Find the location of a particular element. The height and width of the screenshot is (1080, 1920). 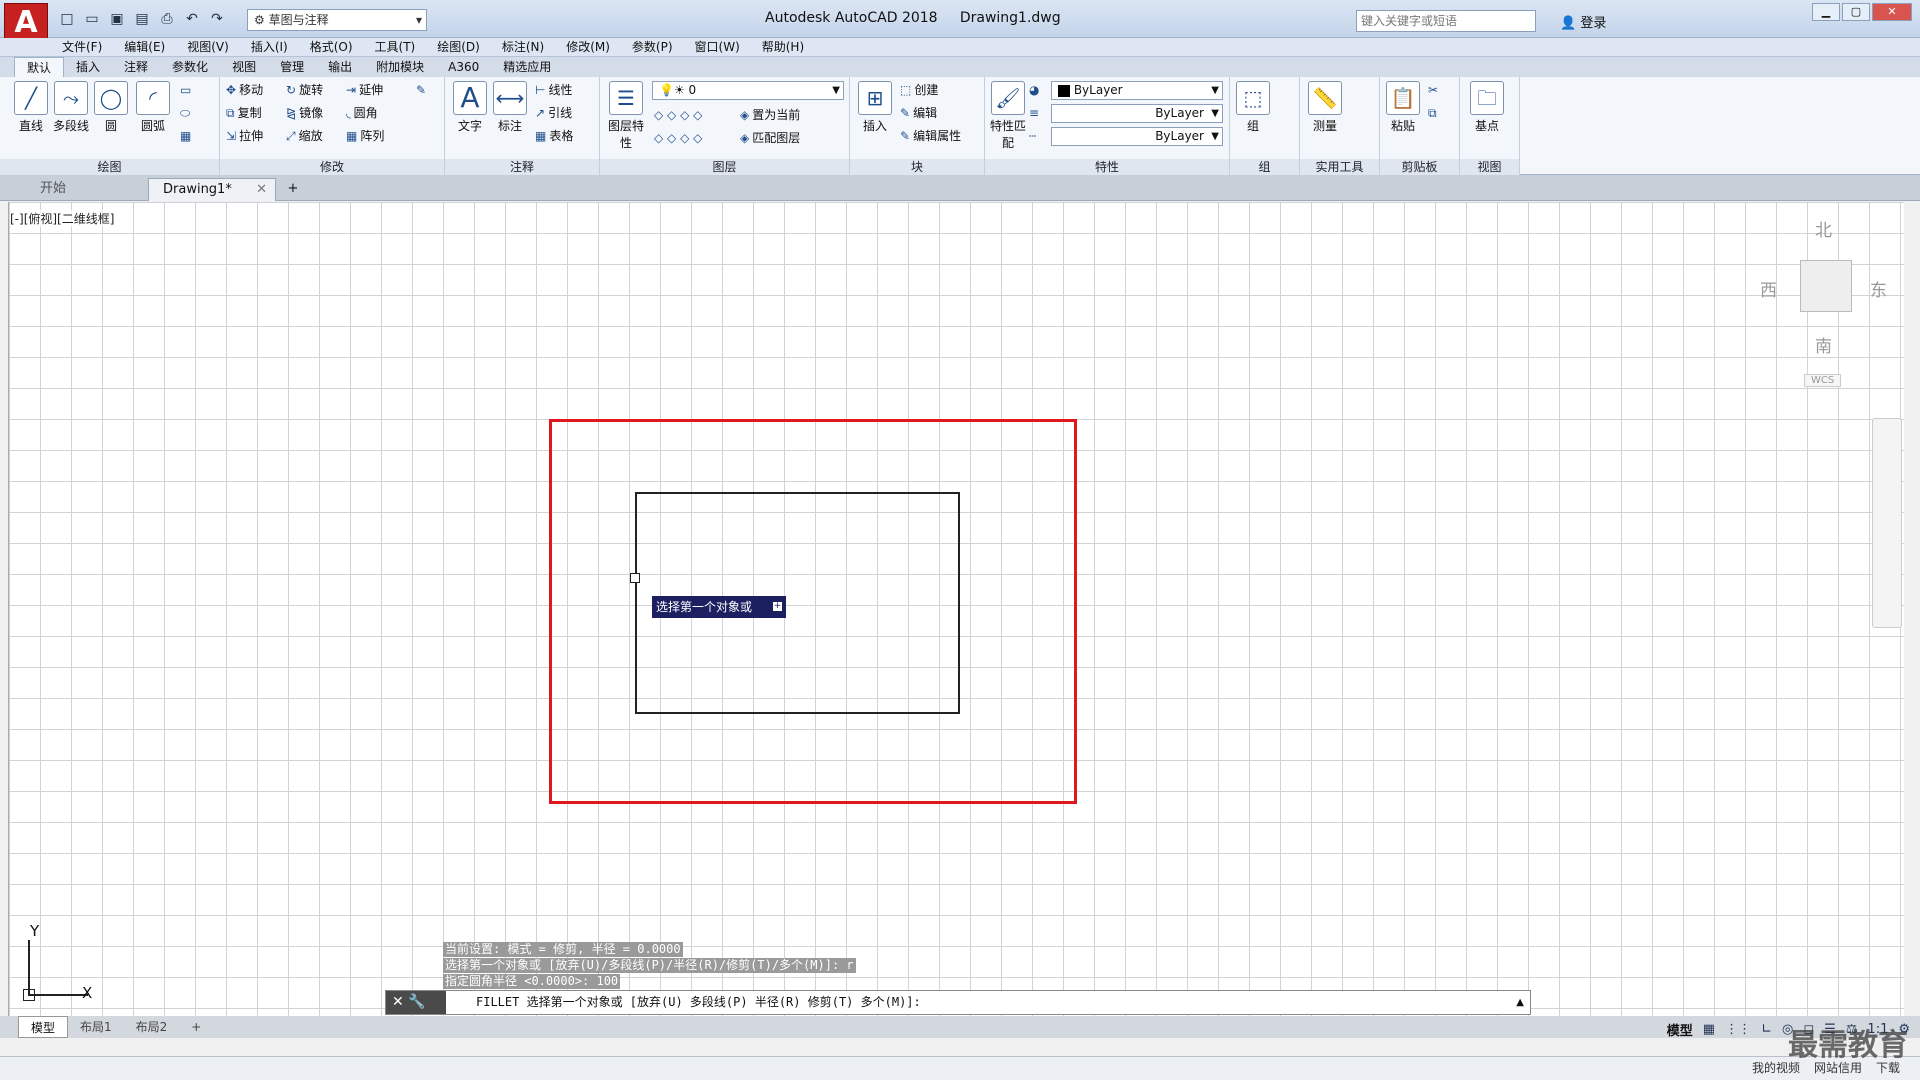

tab-model: 模型 is located at coordinates (43, 1027).